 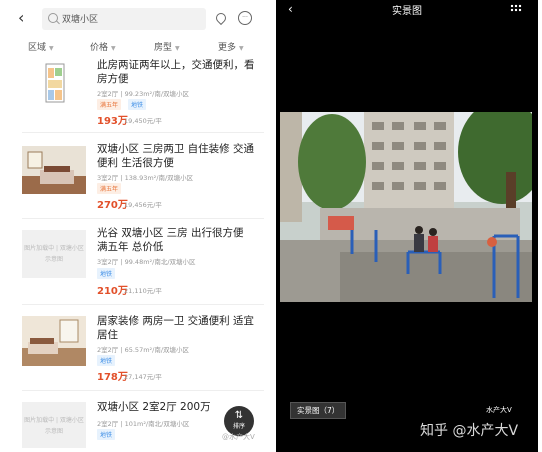 I want to click on photo-count-button: 实景图（7）, so click(x=318, y=410).